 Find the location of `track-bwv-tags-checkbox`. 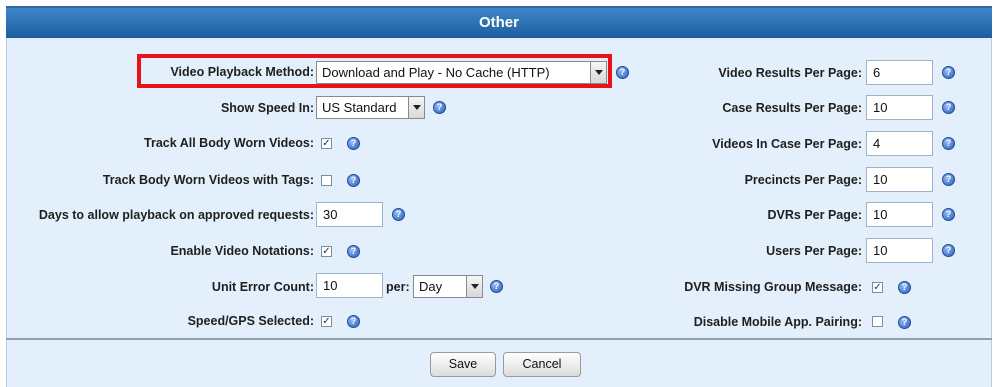

track-bwv-tags-checkbox is located at coordinates (326, 180).